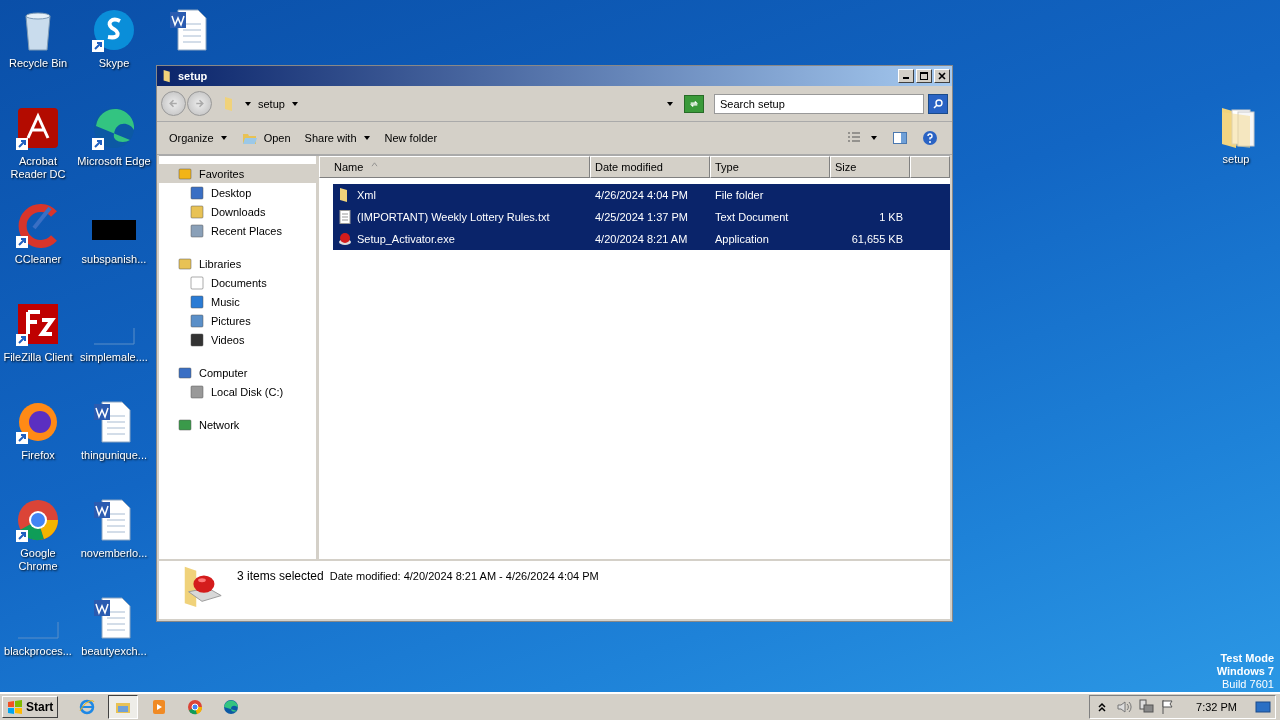  I want to click on toolbar-button: Open, so click(266, 138).